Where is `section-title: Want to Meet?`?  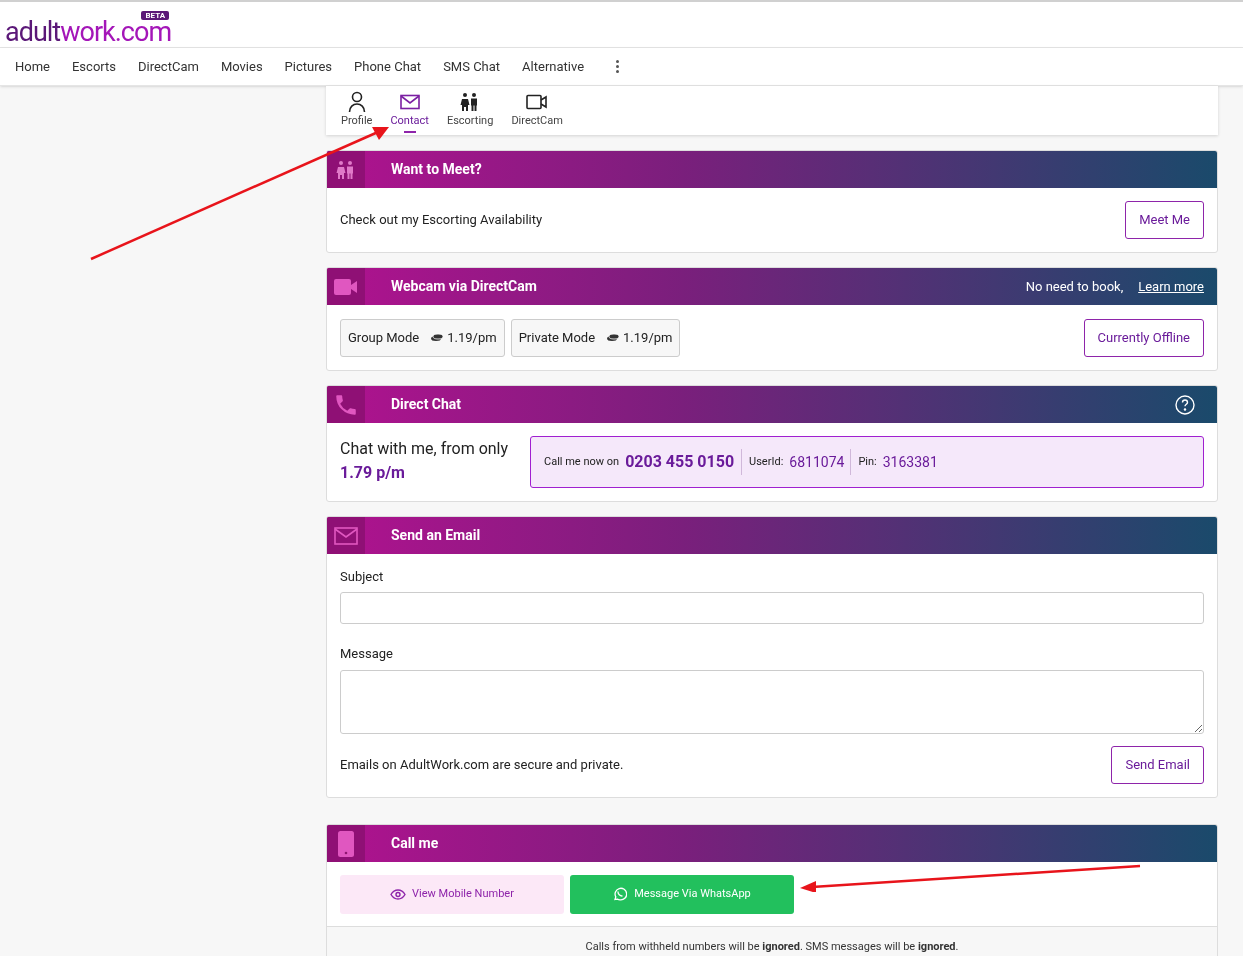
section-title: Want to Meet? is located at coordinates (437, 169).